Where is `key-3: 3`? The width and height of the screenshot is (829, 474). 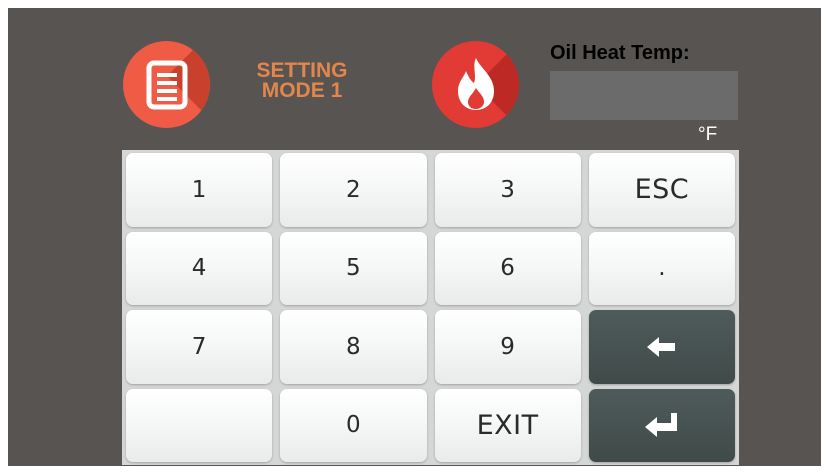
key-3: 3 is located at coordinates (507, 190).